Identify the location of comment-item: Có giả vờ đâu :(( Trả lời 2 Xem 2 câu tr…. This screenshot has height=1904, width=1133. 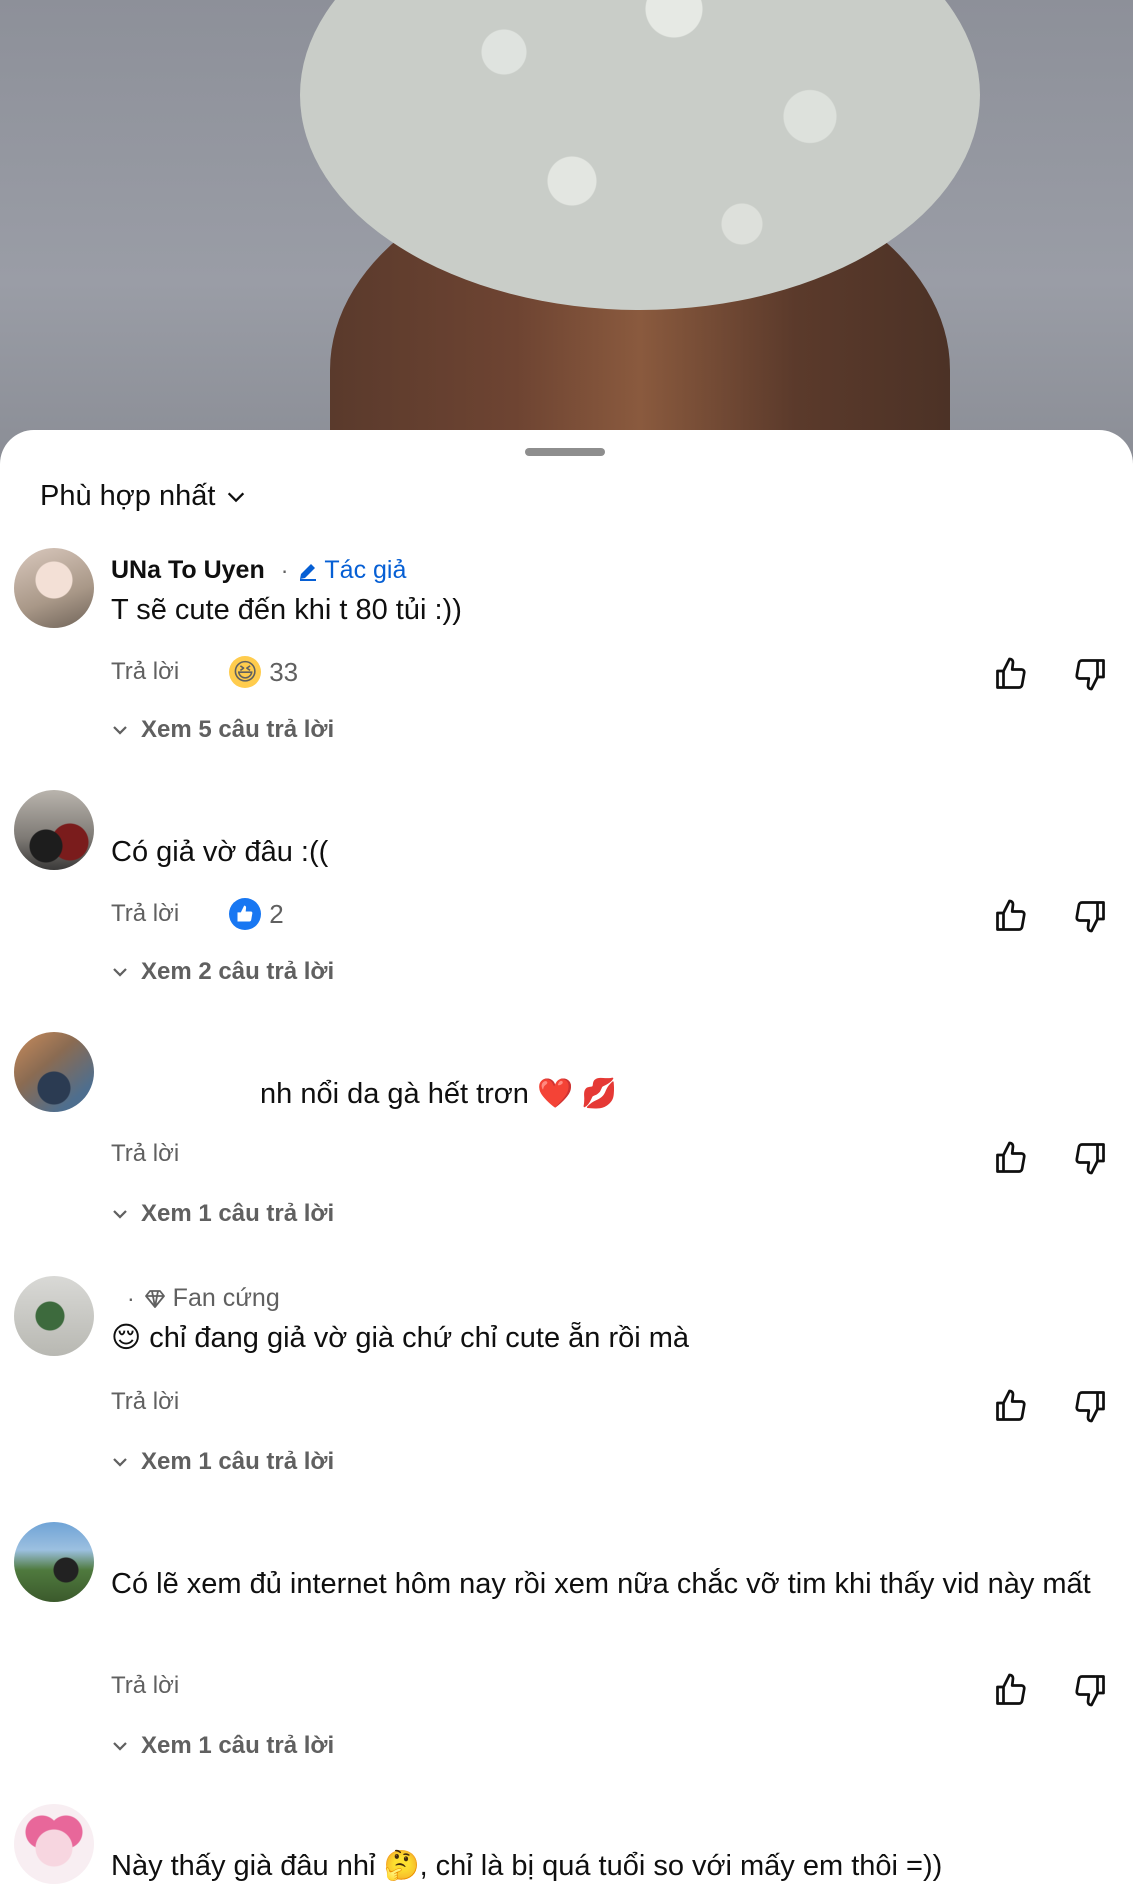
(566, 890).